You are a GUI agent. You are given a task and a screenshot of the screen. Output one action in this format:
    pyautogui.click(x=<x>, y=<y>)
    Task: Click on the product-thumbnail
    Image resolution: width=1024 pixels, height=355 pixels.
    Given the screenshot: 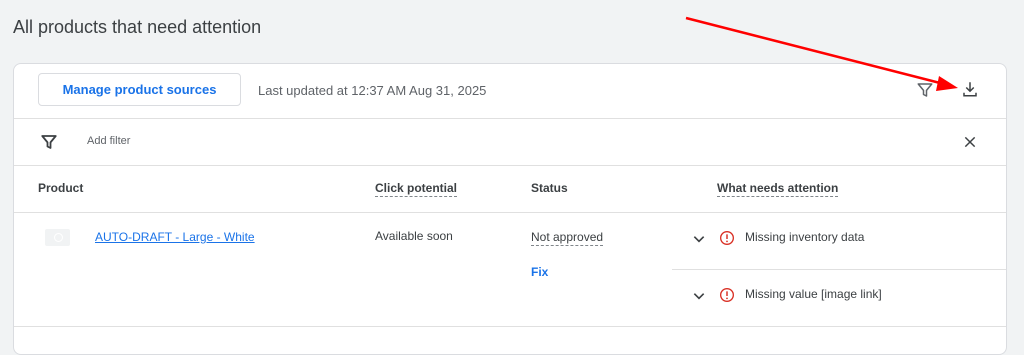 What is the action you would take?
    pyautogui.click(x=57, y=237)
    